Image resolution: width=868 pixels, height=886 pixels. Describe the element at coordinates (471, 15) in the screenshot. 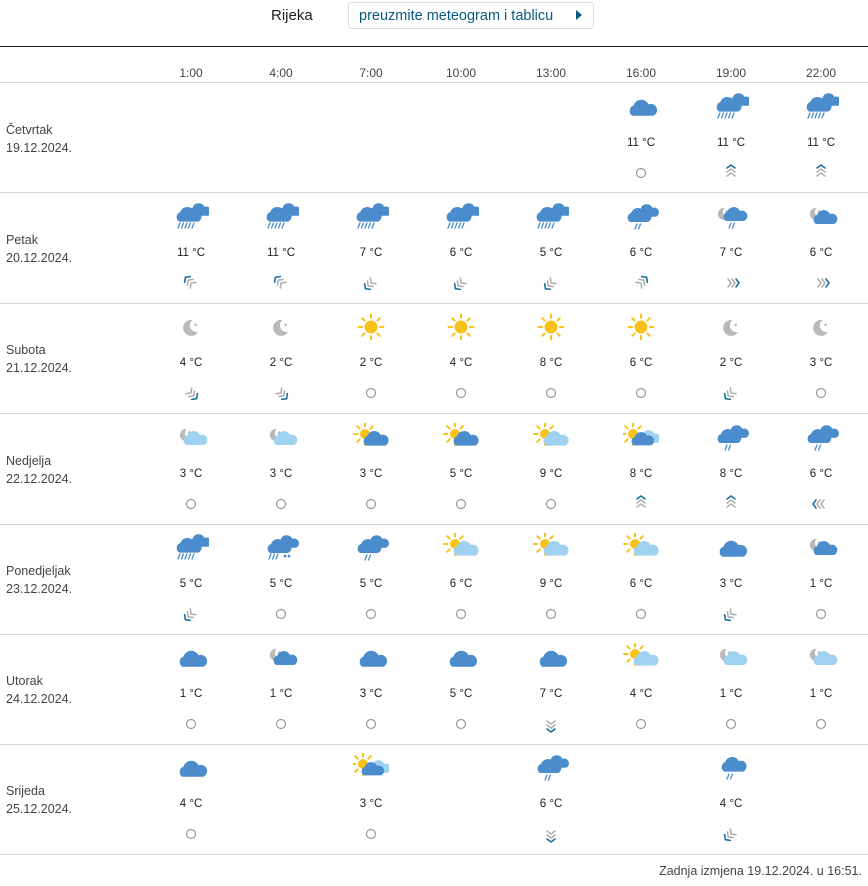

I see `meteogram-button: preuzmite meteogram i tablicu` at that location.